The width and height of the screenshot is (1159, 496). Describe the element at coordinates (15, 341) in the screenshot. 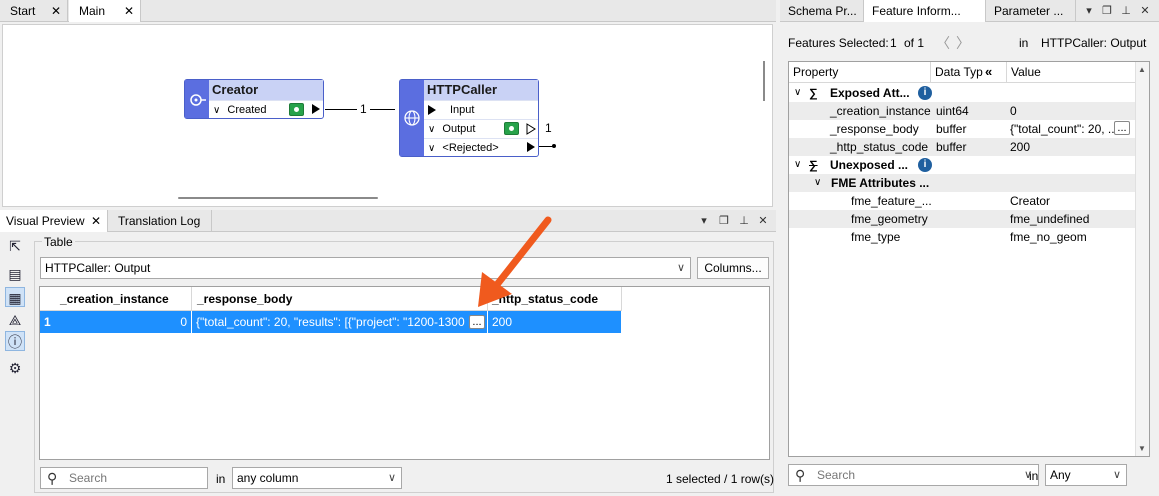

I see `feature-info-icon: ⓘ` at that location.